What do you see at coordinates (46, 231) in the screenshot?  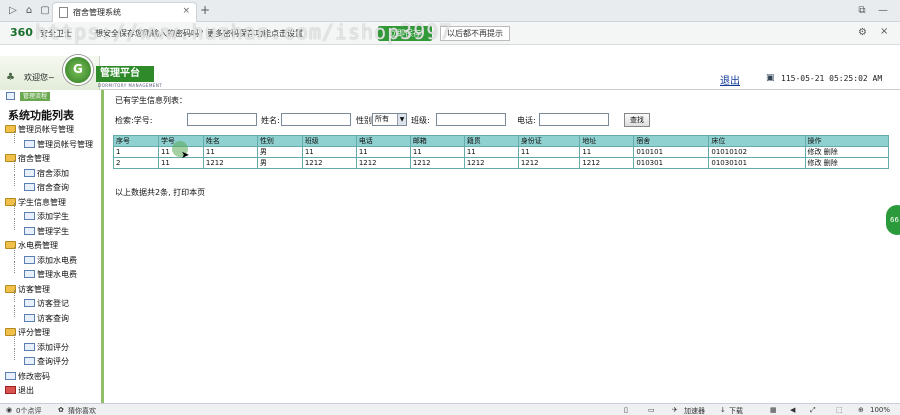 I see `sidebar-item: 管理学生` at bounding box center [46, 231].